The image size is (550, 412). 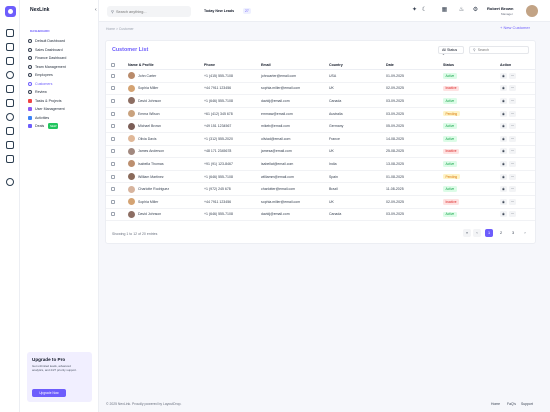 What do you see at coordinates (61, 58) in the screenshot?
I see `sidebar-item-finance-dashboard: Finance Dashboard` at bounding box center [61, 58].